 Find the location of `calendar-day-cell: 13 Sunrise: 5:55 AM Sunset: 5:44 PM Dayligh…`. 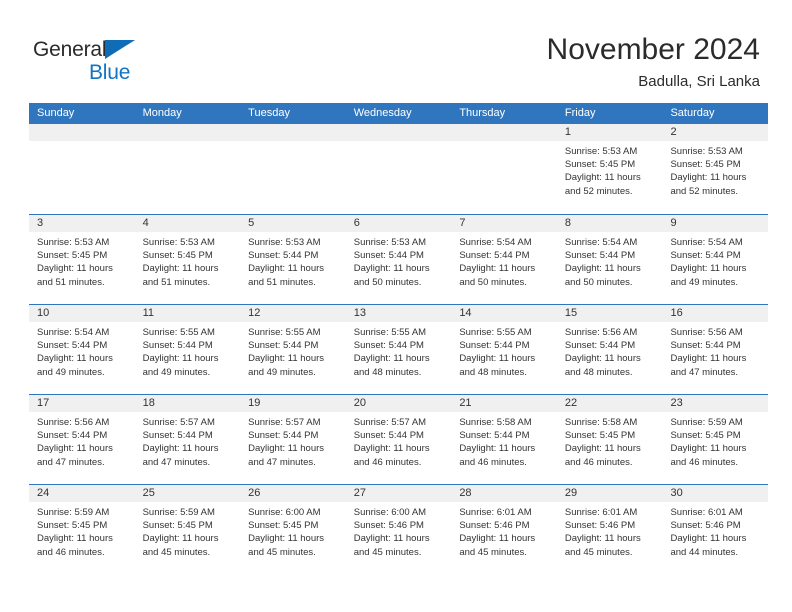

calendar-day-cell: 13 Sunrise: 5:55 AM Sunset: 5:44 PM Dayligh… is located at coordinates (398, 349).